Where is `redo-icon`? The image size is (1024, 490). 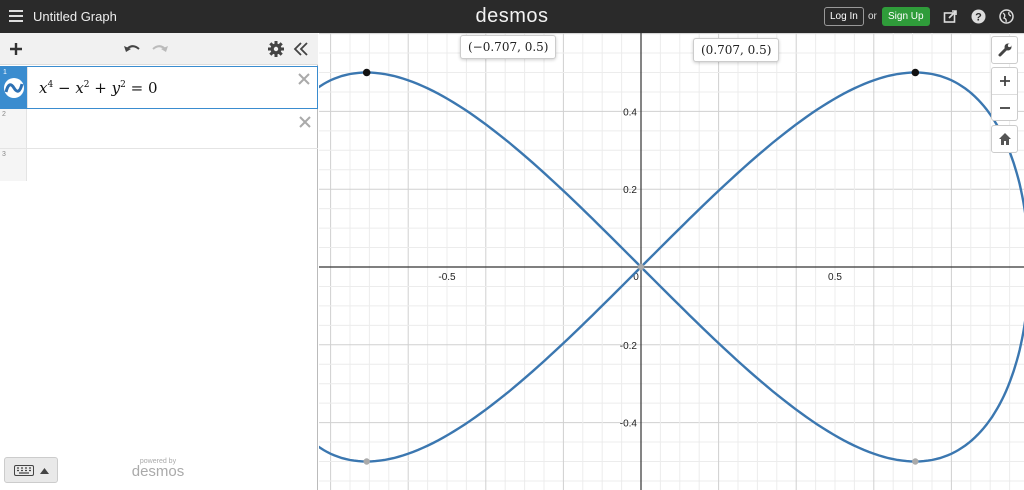 redo-icon is located at coordinates (160, 49).